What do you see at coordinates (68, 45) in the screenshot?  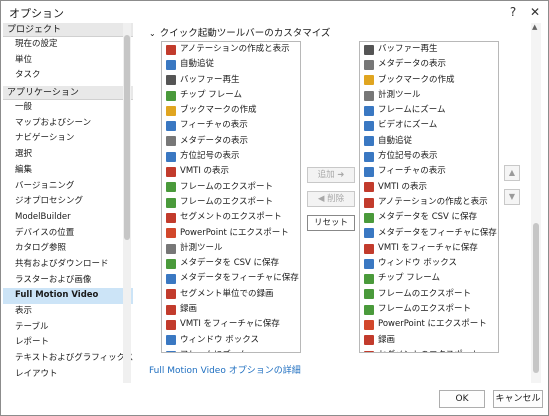 I see `sidebar-item: 現在の設定` at bounding box center [68, 45].